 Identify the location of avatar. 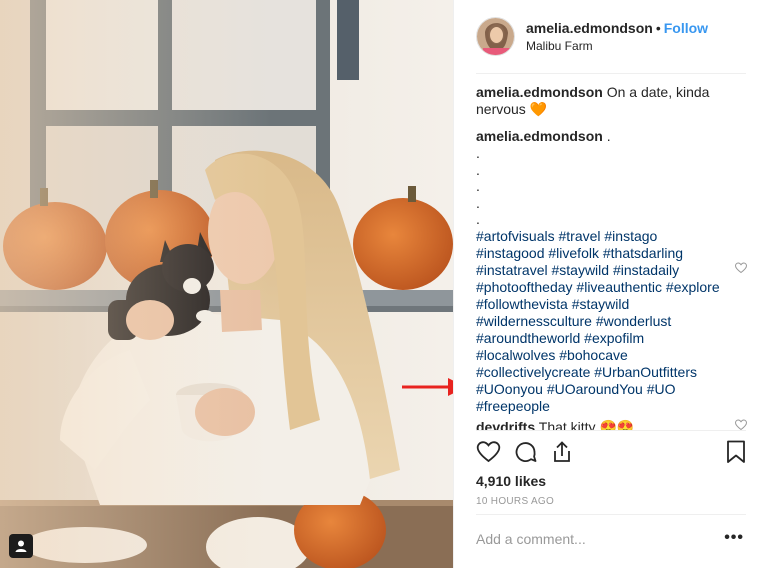
(495, 36).